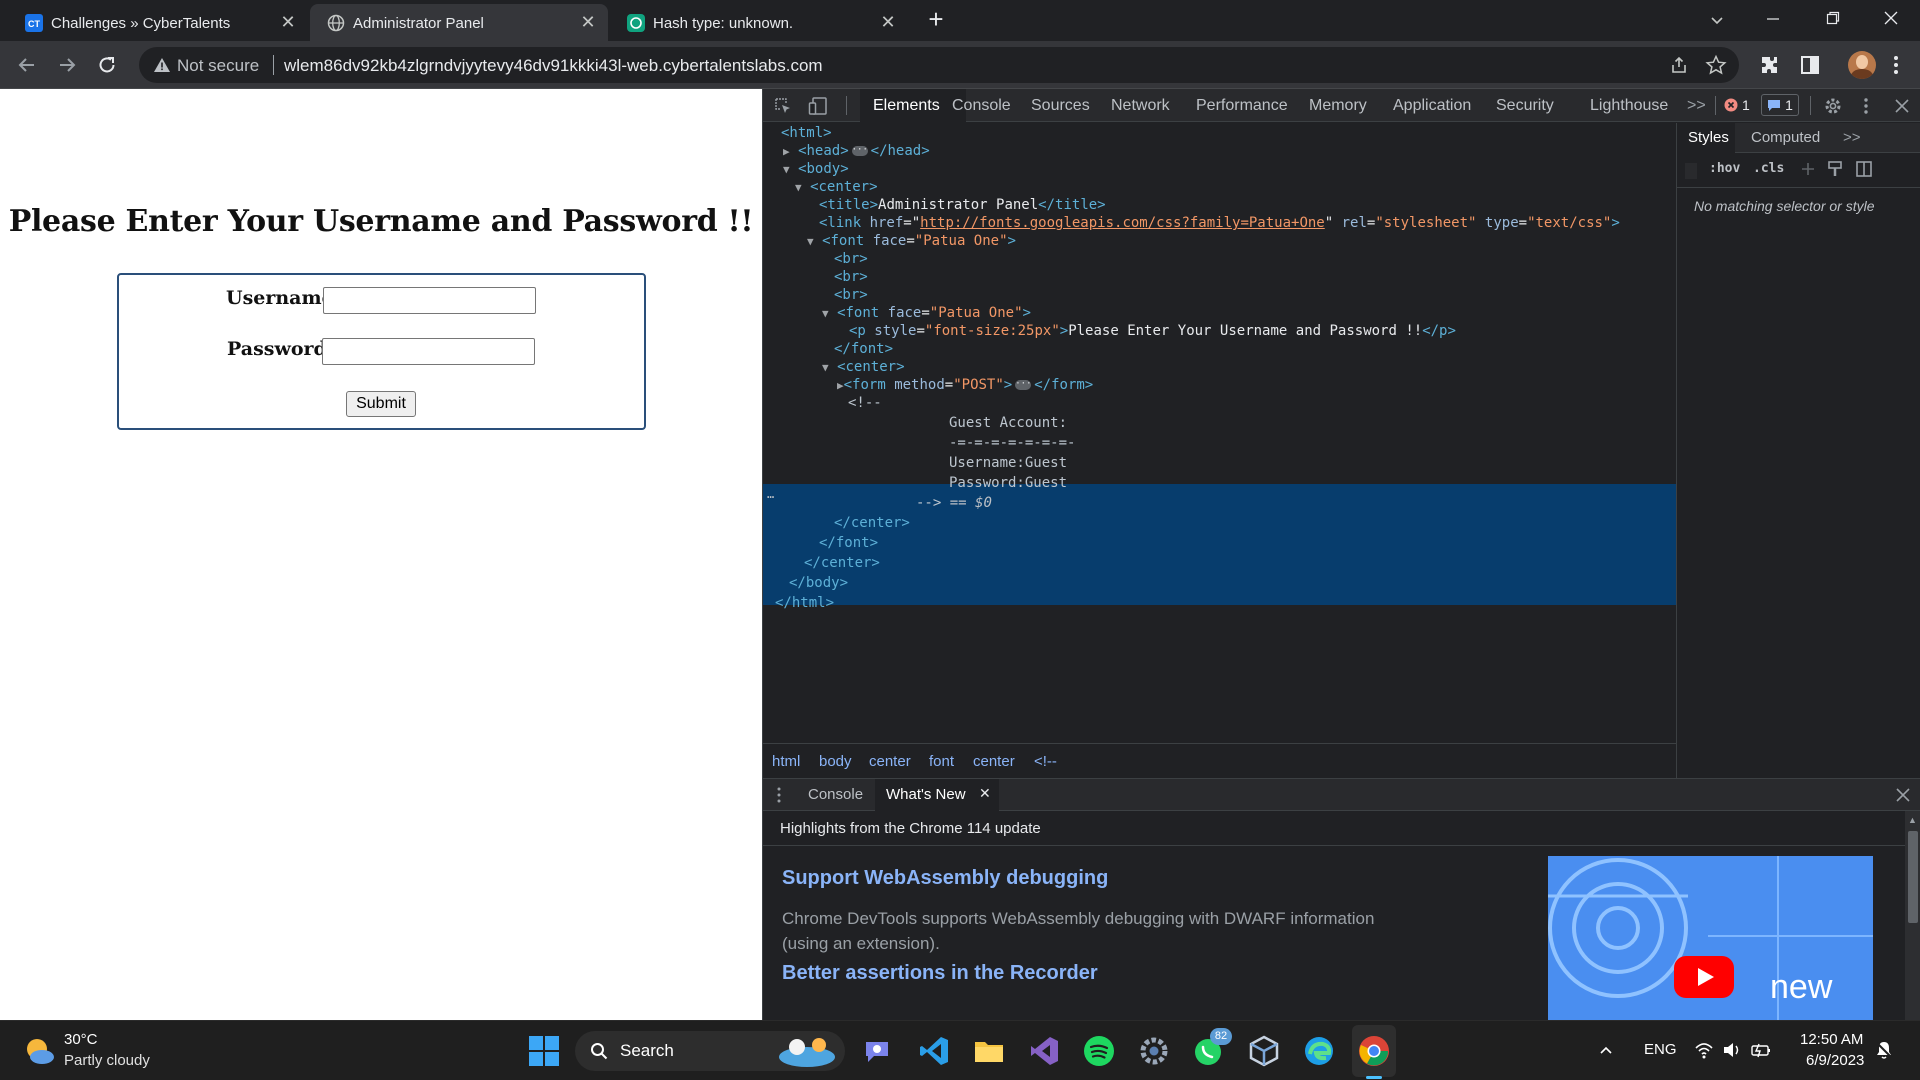  Describe the element at coordinates (1679, 65) in the screenshot. I see `share-icon` at that location.